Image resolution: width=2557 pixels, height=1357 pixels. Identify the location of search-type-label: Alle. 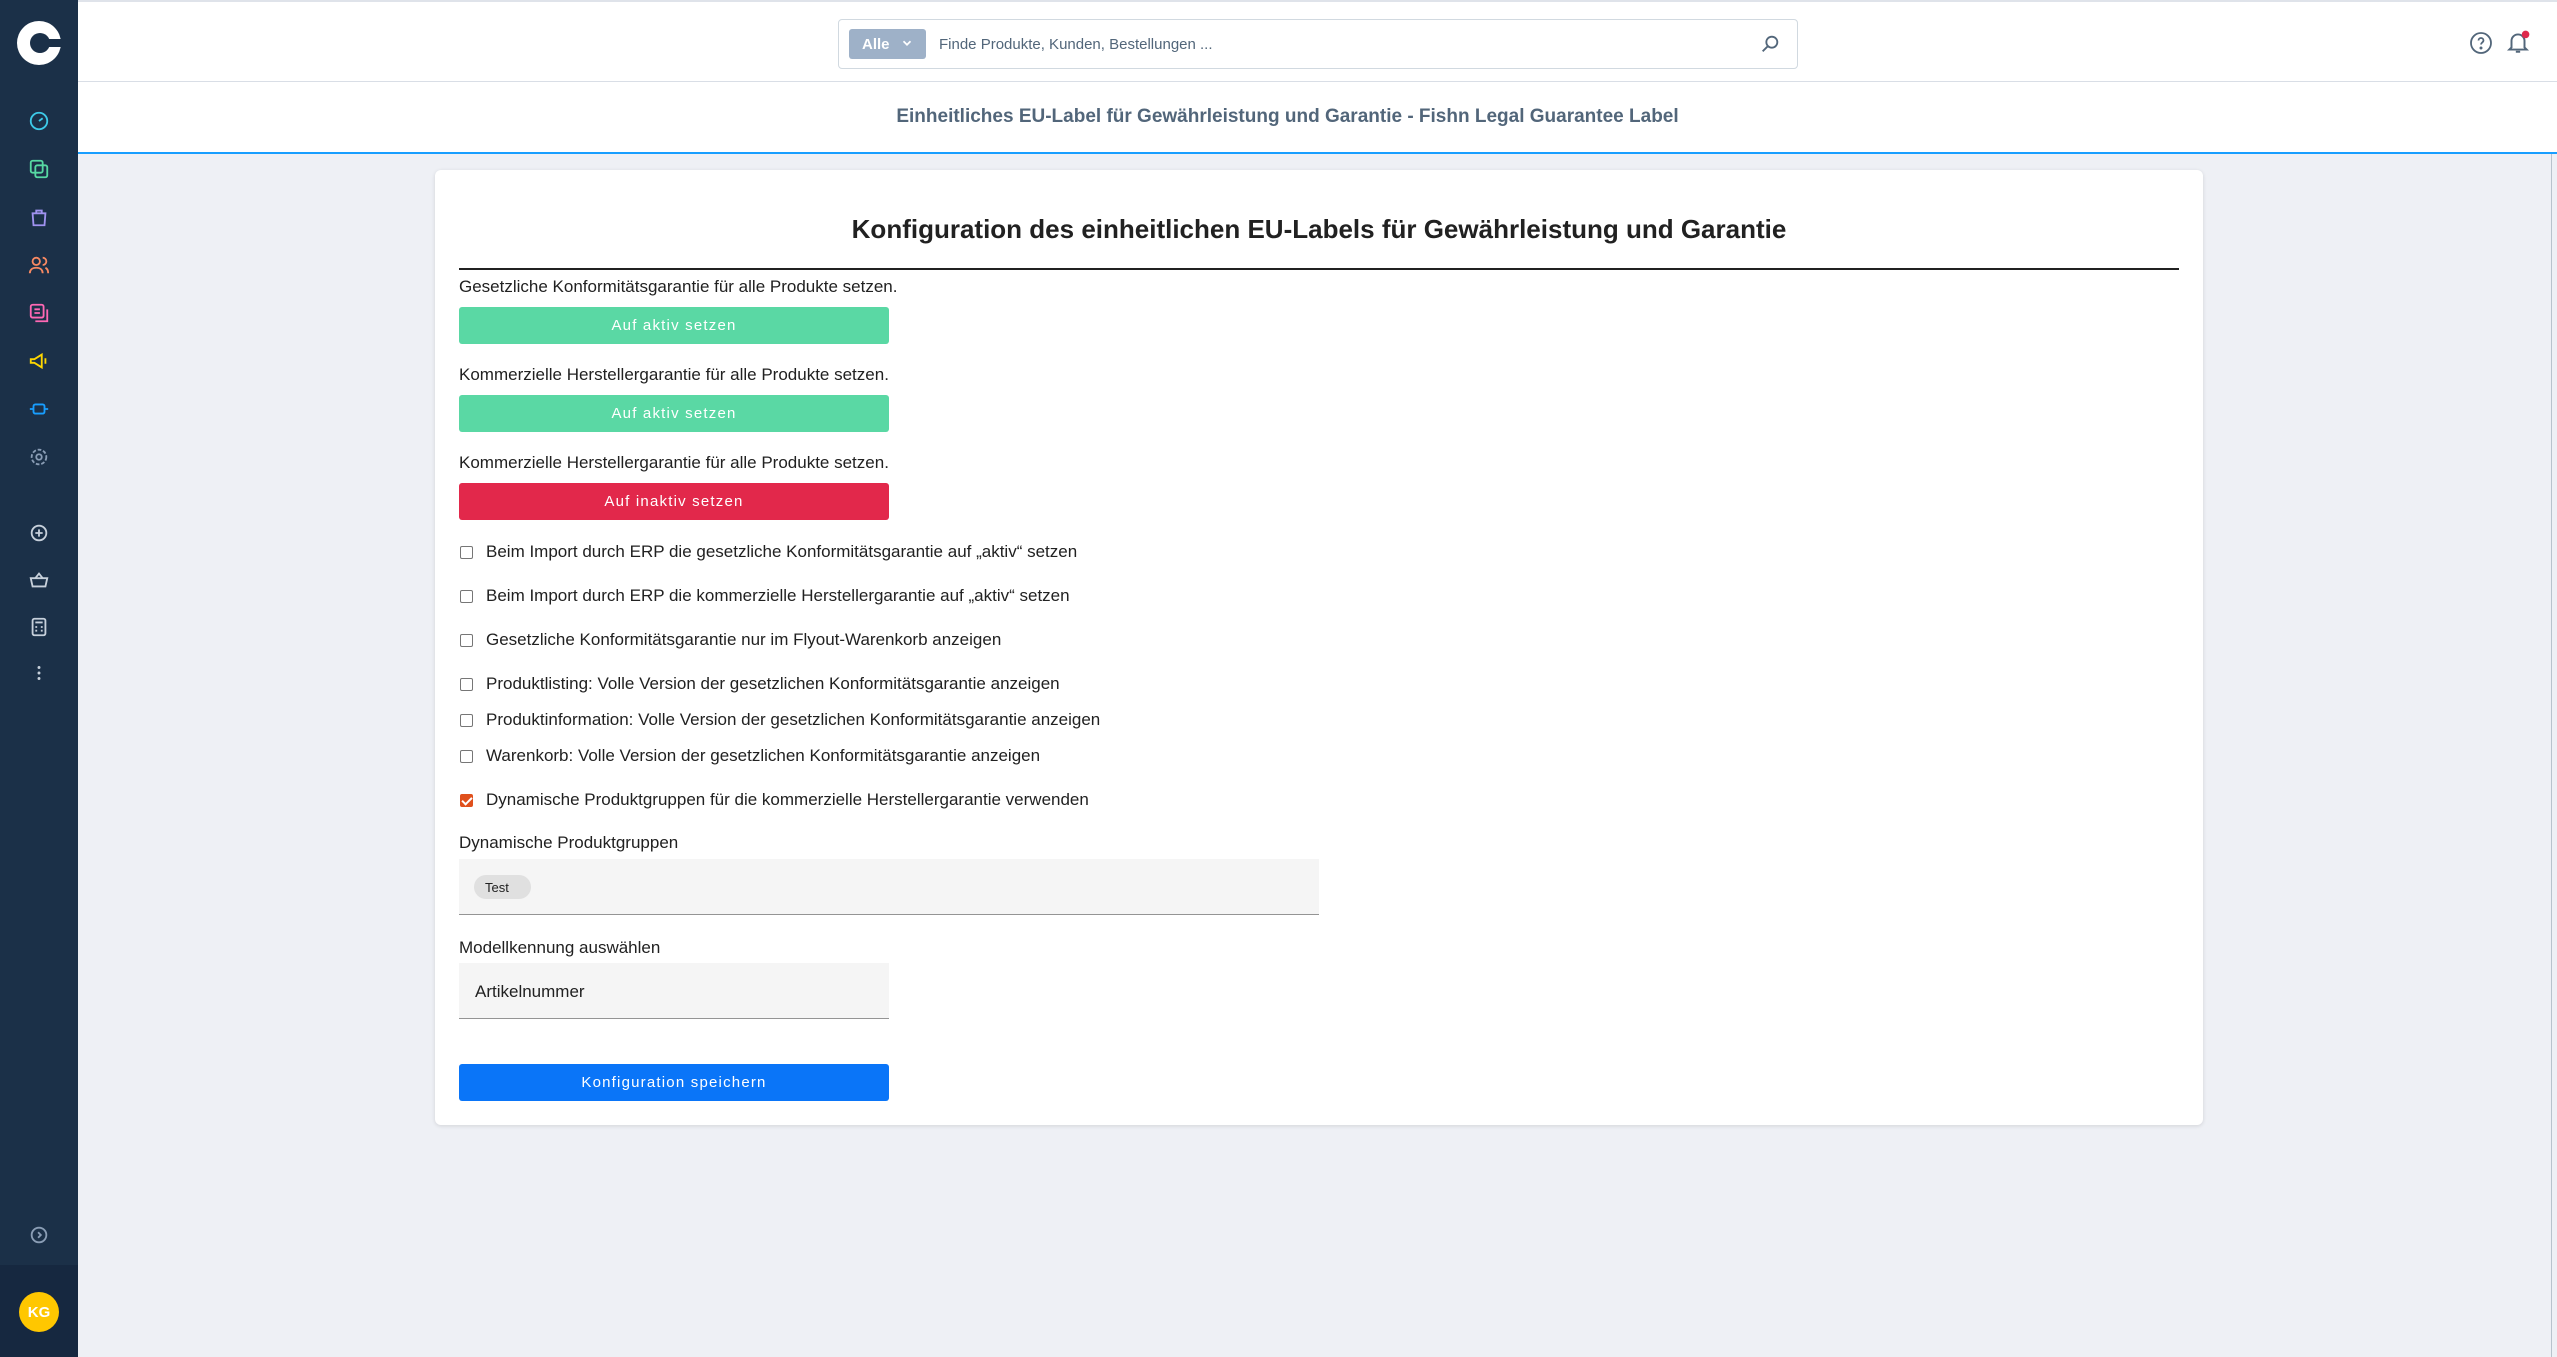
(876, 44).